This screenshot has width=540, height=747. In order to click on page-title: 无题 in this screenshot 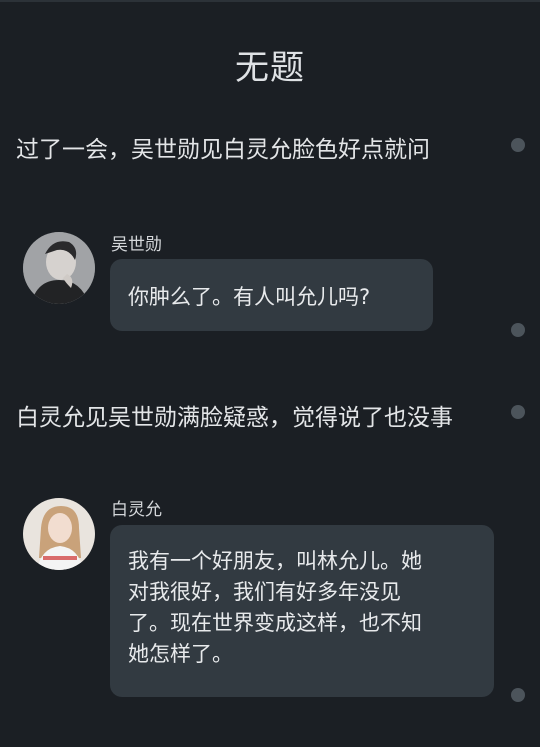, I will do `click(270, 68)`.